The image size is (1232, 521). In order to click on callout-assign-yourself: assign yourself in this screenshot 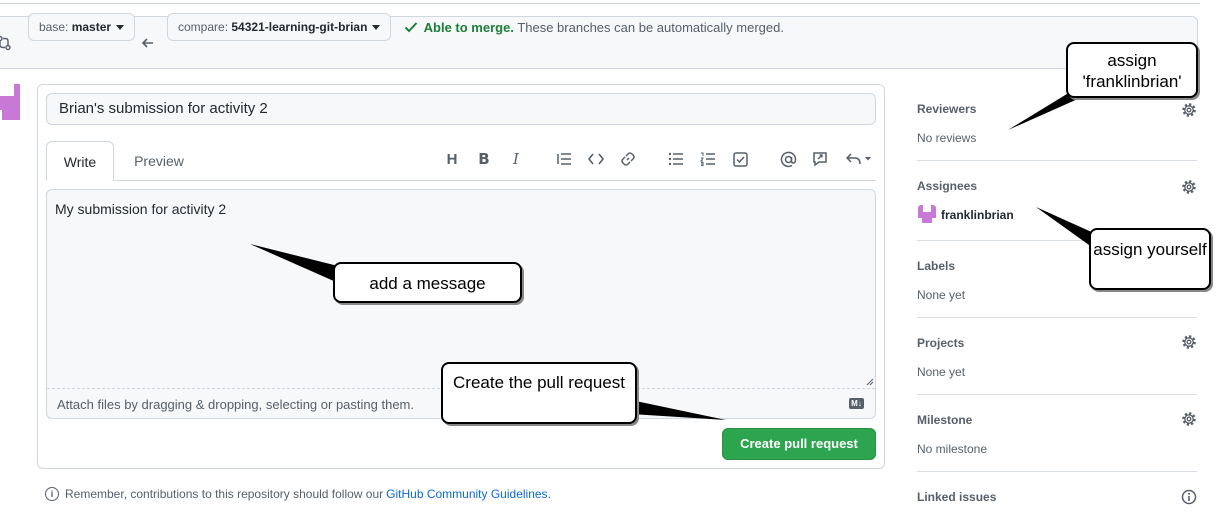, I will do `click(1150, 259)`.